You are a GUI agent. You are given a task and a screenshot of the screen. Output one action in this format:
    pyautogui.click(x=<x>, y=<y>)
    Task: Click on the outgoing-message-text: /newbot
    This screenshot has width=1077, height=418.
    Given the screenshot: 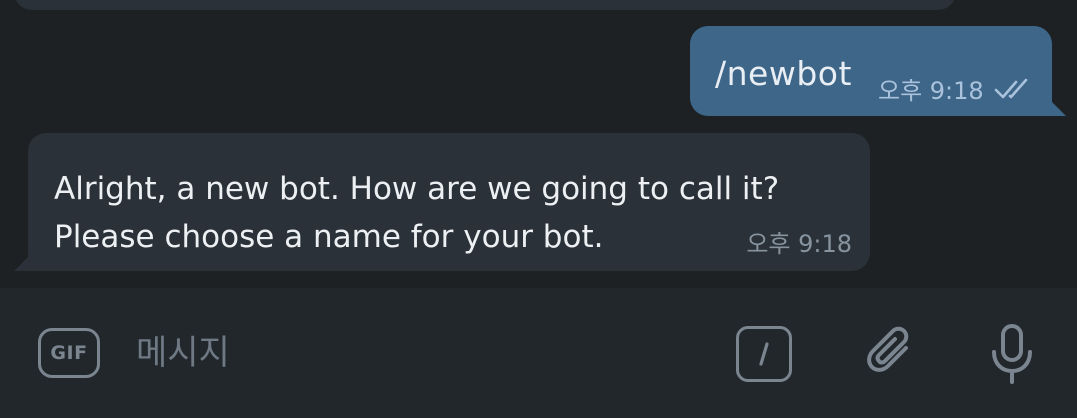 What is the action you would take?
    pyautogui.click(x=783, y=73)
    